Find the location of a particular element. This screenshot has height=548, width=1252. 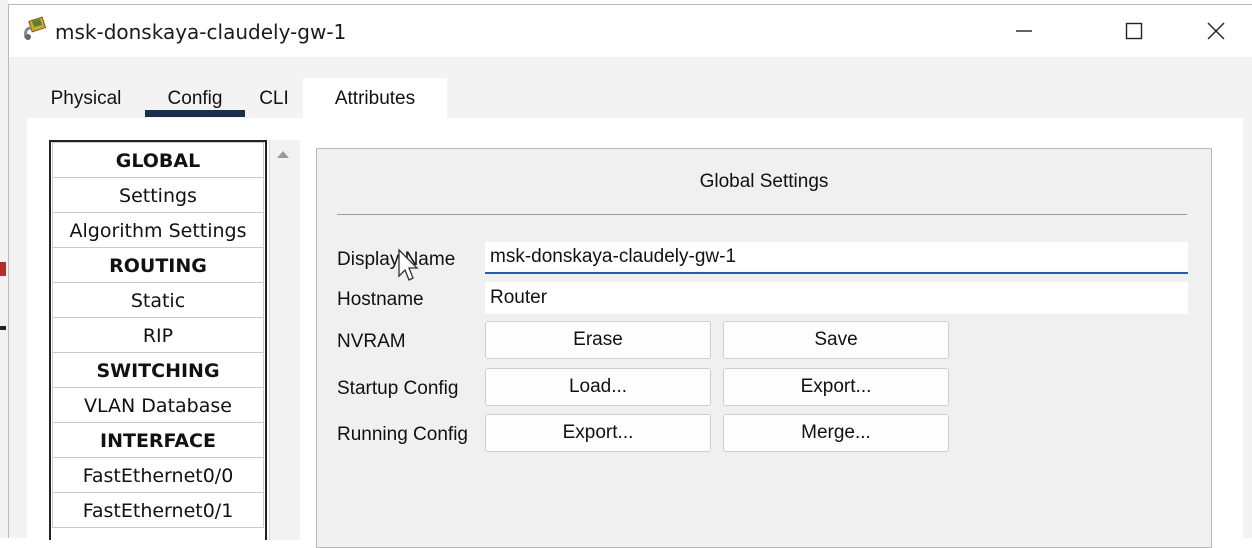

background-window-edge is located at coordinates (4, 269).